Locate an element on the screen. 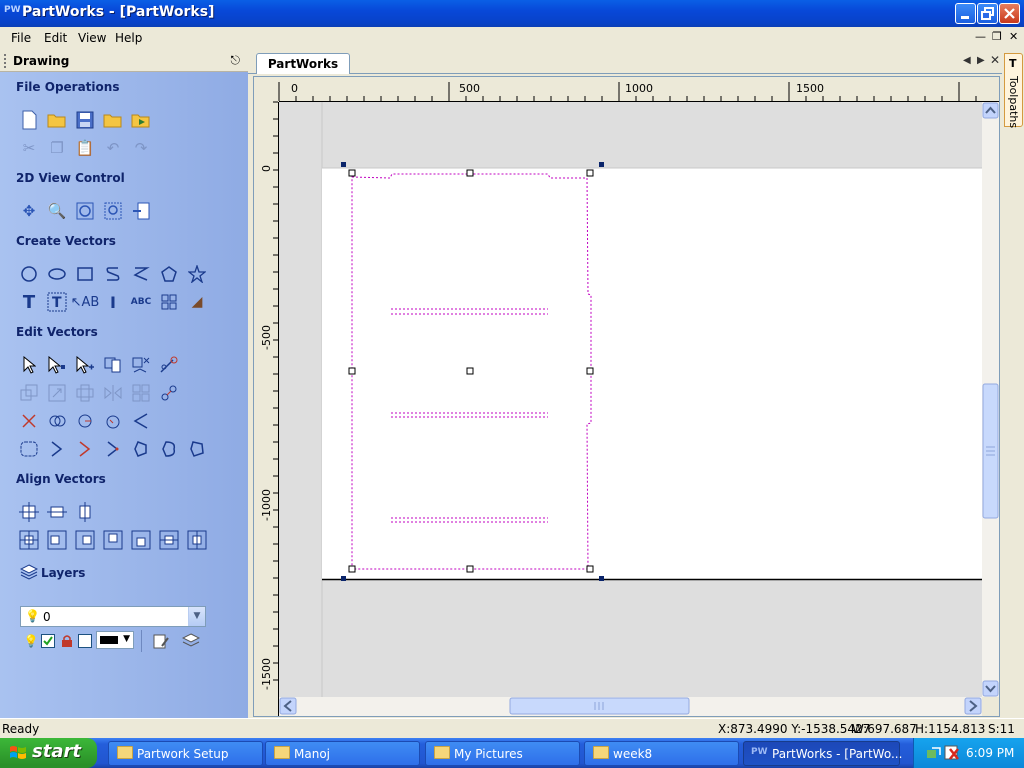 The image size is (1024, 768). fit-curves-icon is located at coordinates (169, 449).